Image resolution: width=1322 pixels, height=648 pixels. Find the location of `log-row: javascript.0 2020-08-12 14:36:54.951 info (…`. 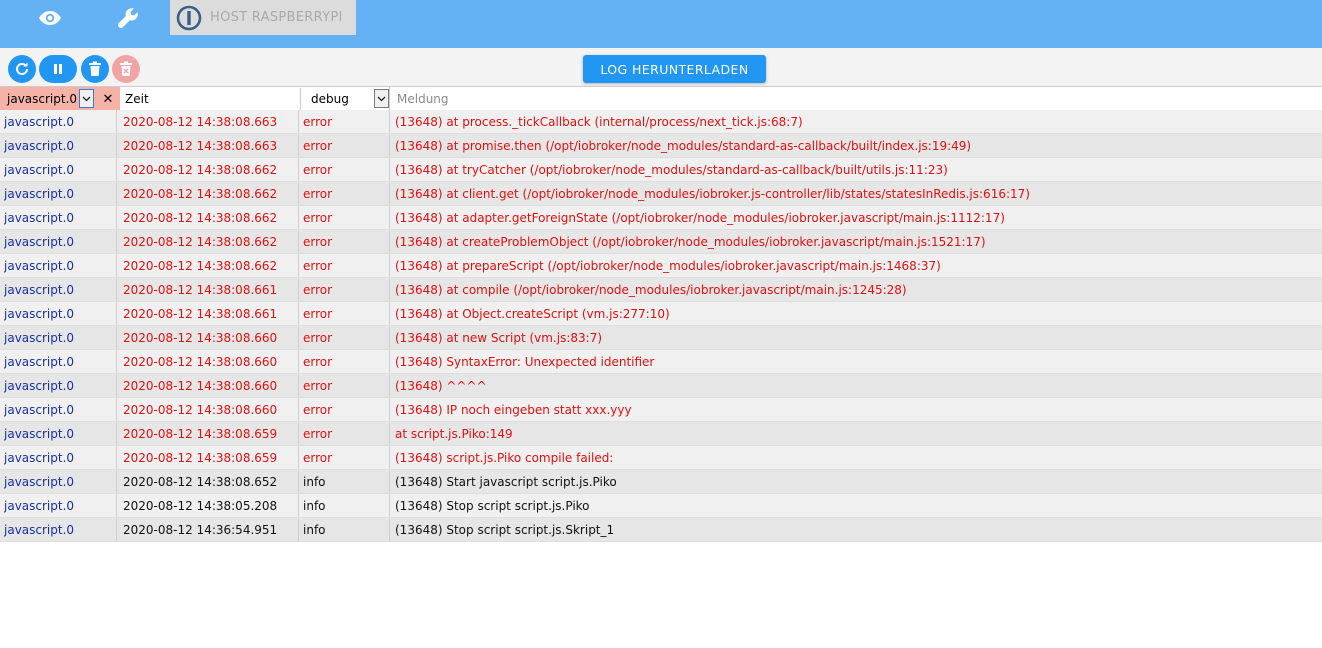

log-row: javascript.0 2020-08-12 14:36:54.951 info (… is located at coordinates (661, 530).